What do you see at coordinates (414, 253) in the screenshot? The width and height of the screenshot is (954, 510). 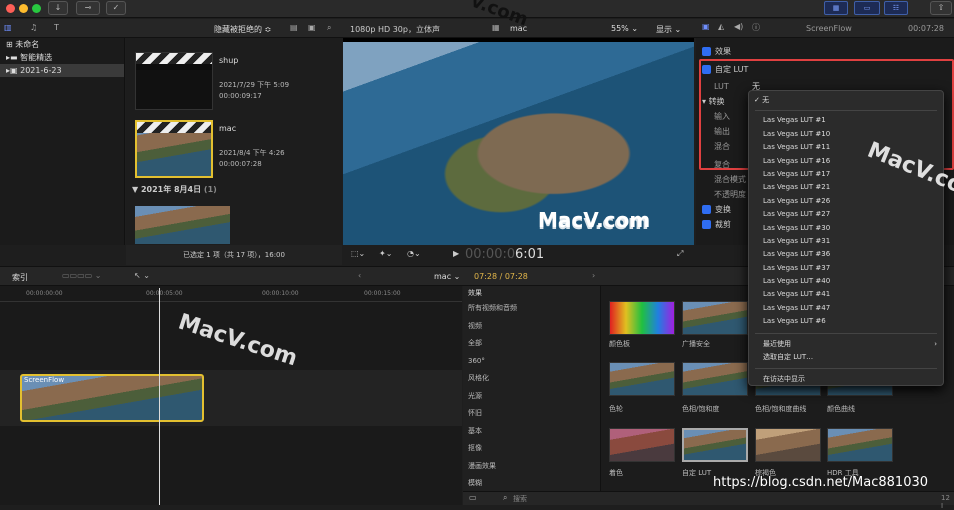 I see `speed-icon: ◔⌄` at bounding box center [414, 253].